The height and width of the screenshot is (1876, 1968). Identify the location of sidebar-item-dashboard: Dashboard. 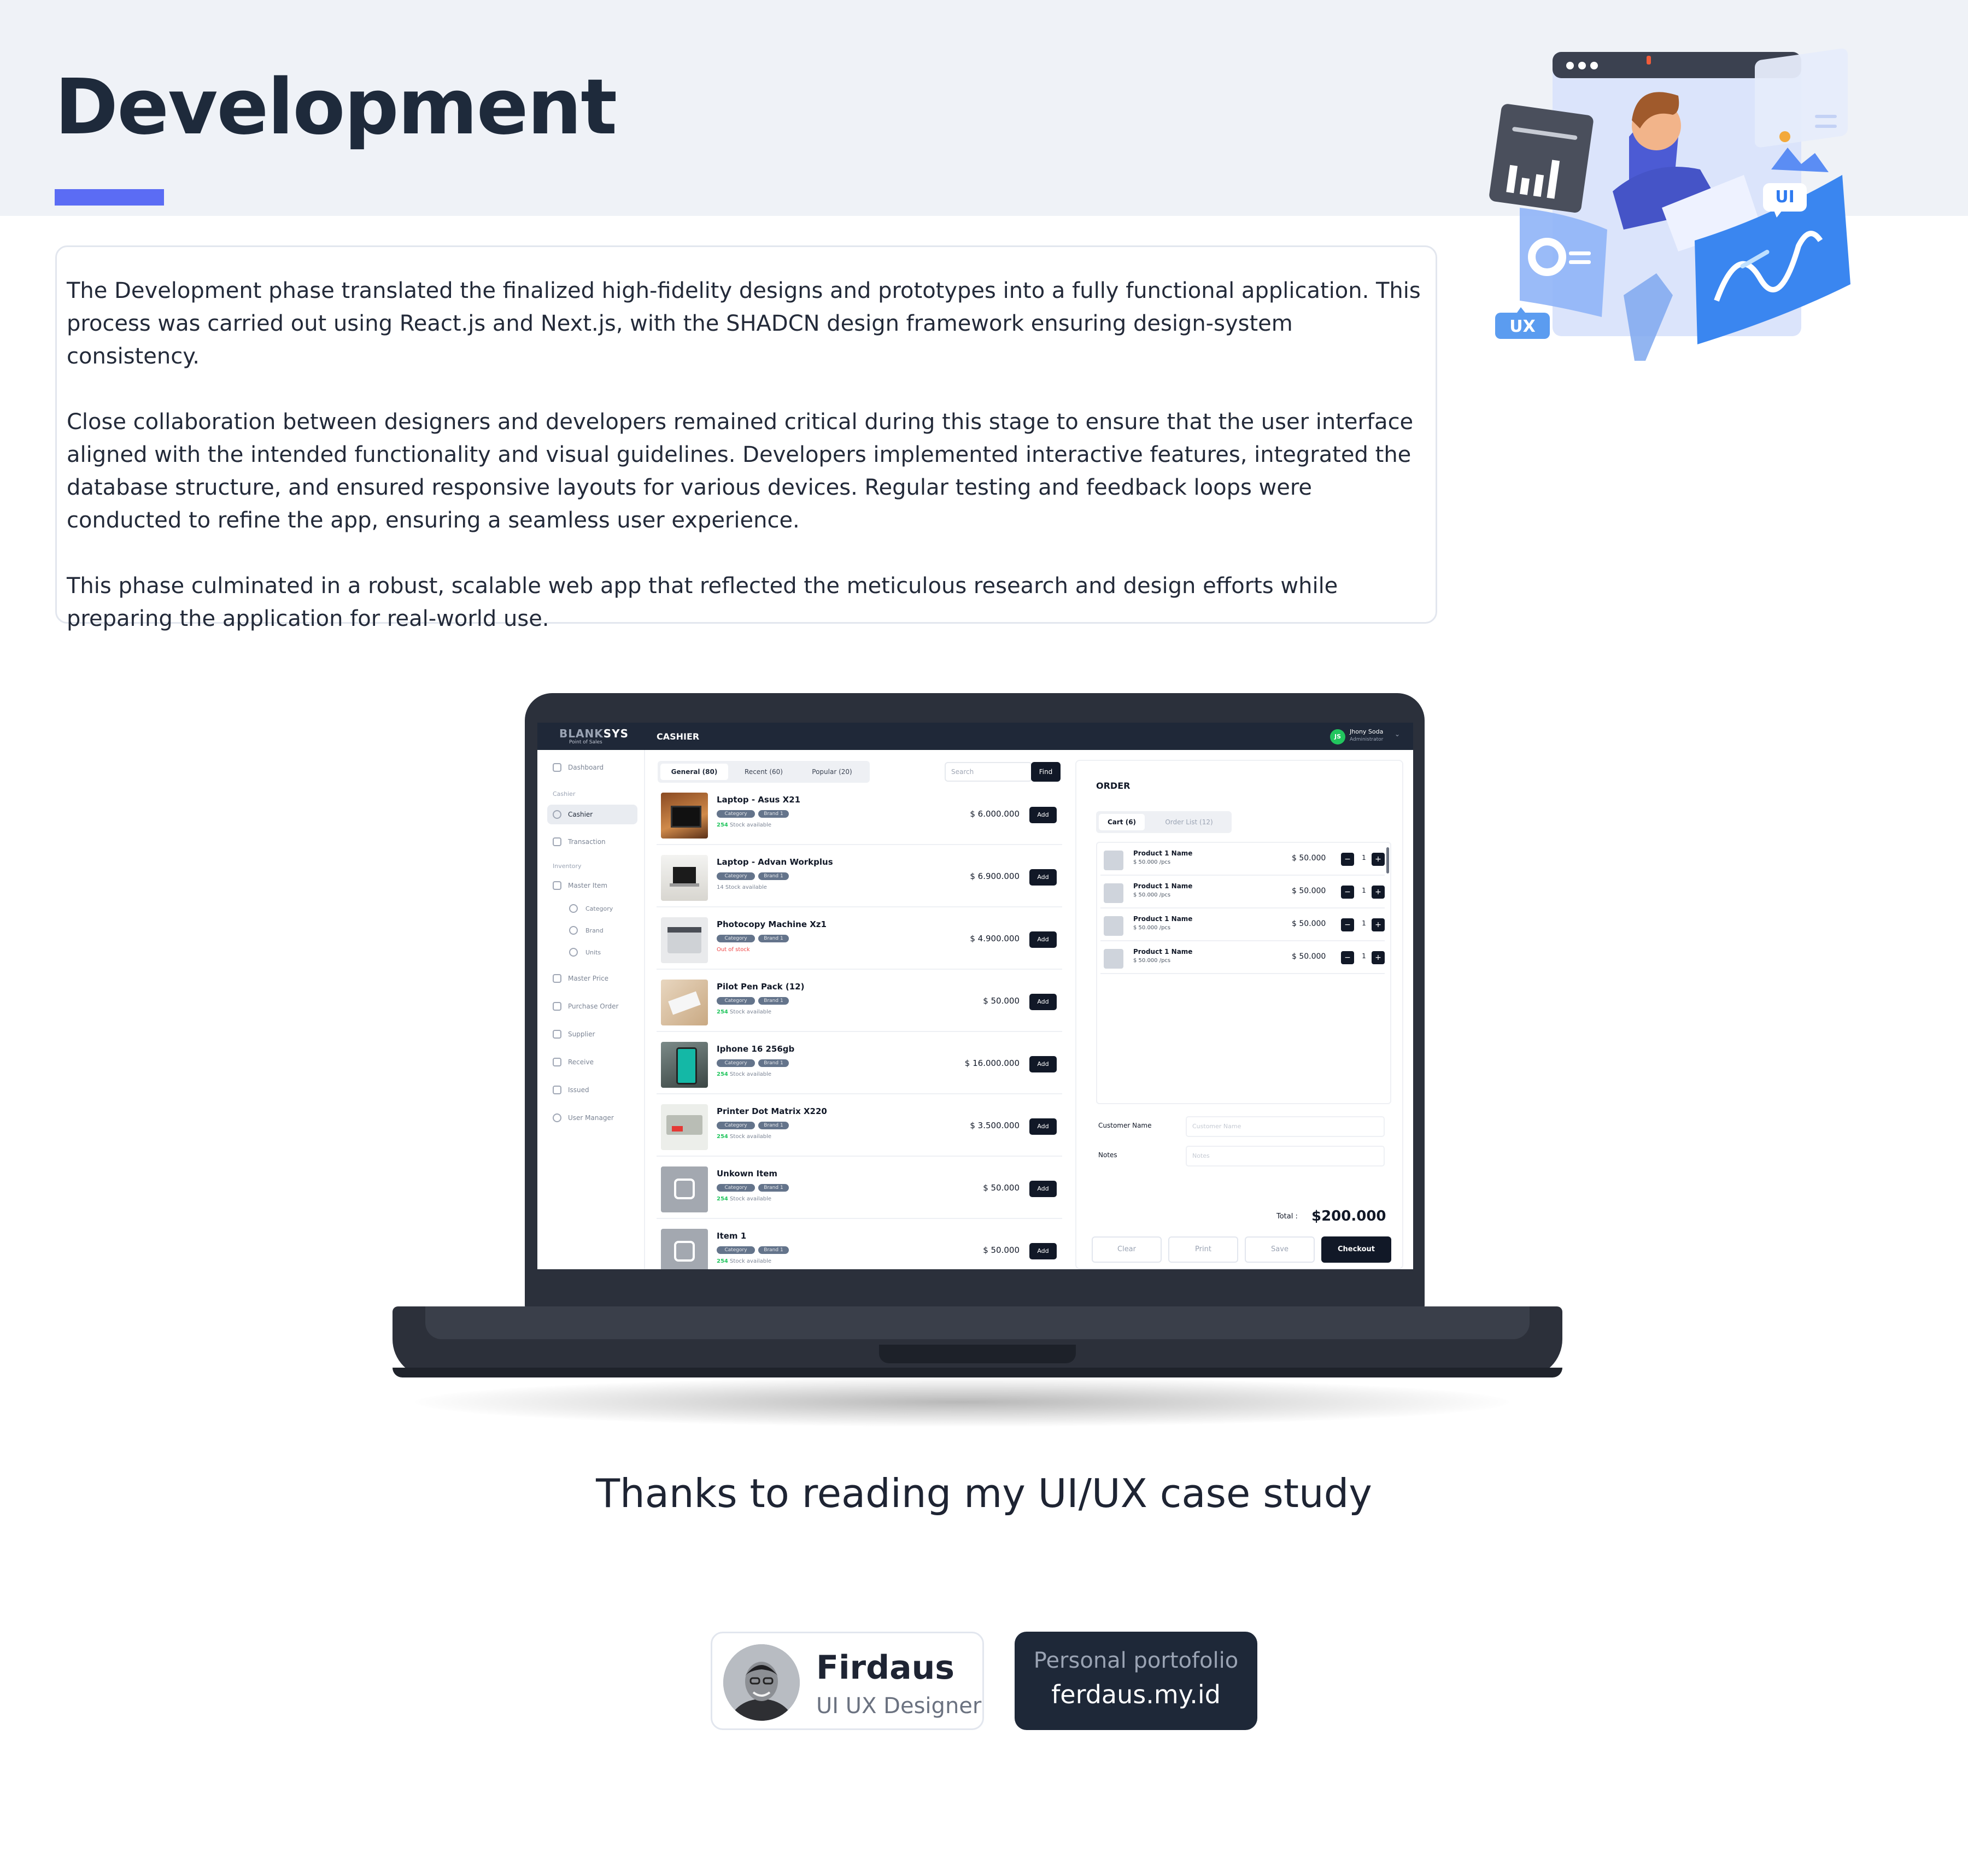
(592, 767).